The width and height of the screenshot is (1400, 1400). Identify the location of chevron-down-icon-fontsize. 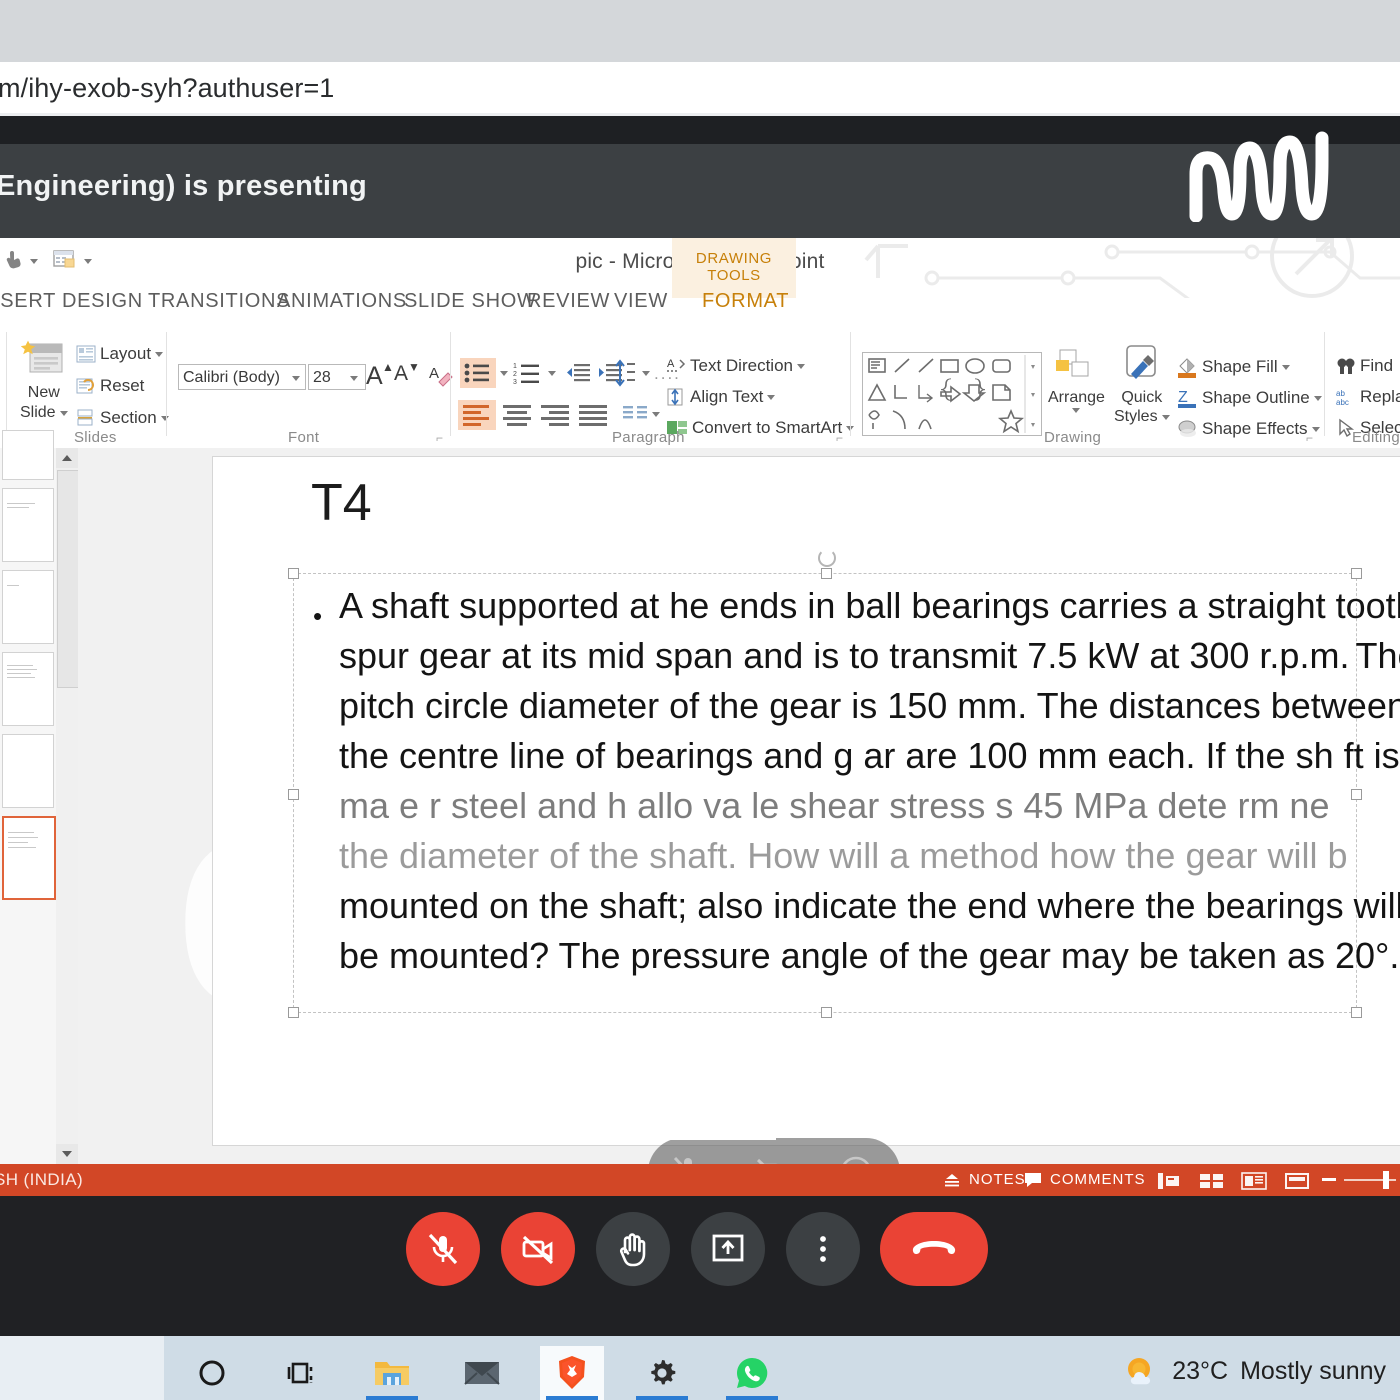
(354, 378).